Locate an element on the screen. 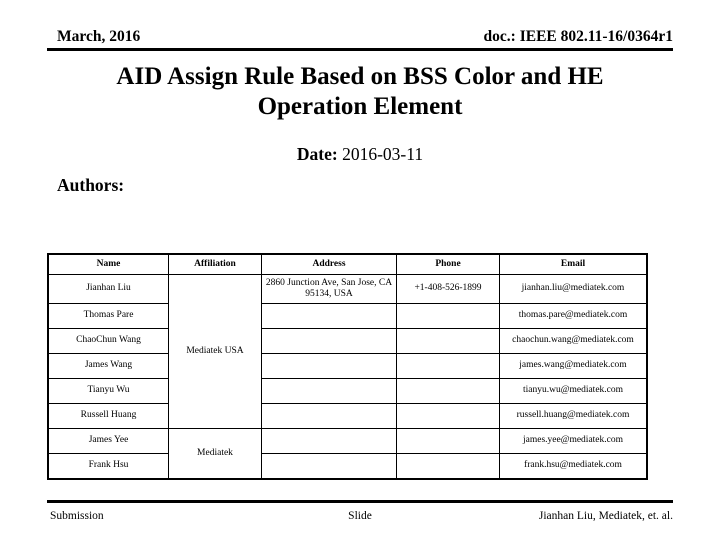 The image size is (720, 540). date-line: Date: 2016-03-11 is located at coordinates (360, 154).